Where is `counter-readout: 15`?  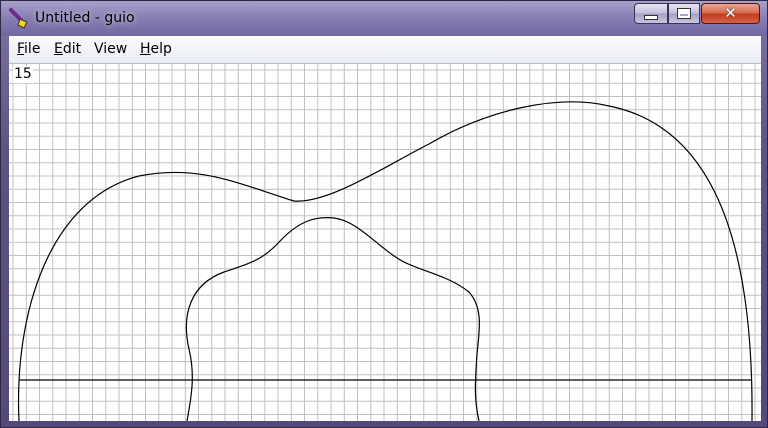
counter-readout: 15 is located at coordinates (23, 74).